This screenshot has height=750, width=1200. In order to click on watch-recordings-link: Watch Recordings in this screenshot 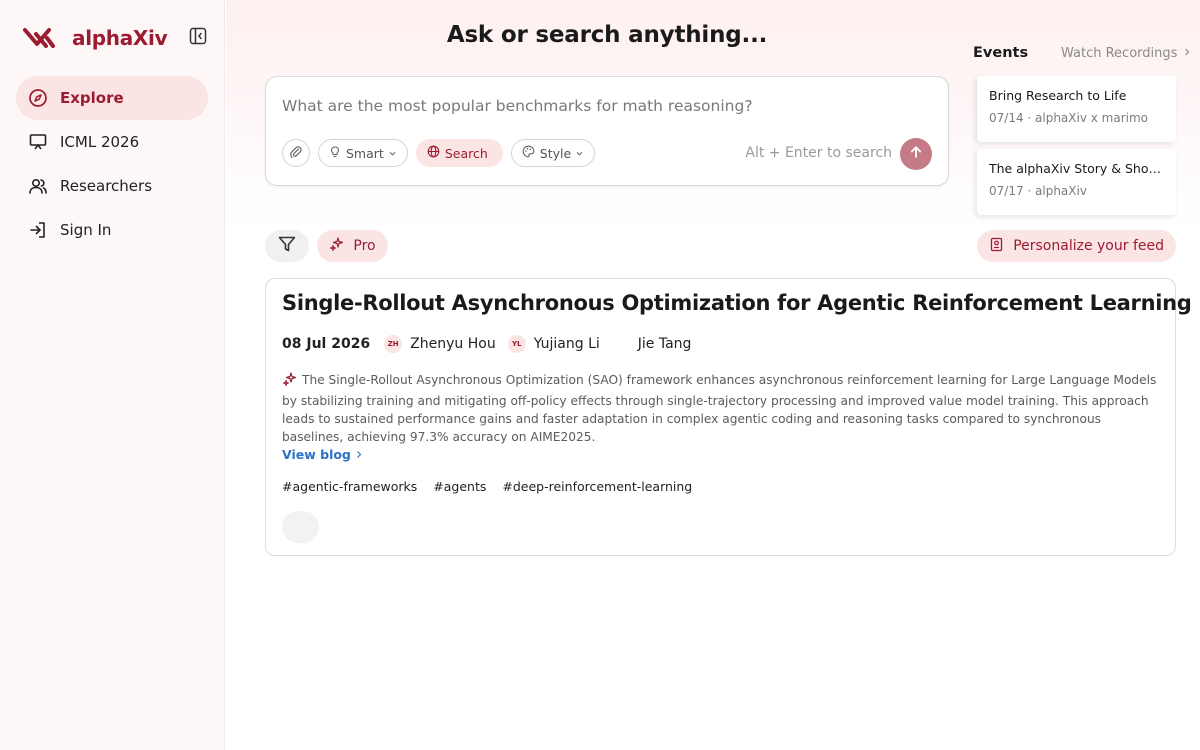, I will do `click(1126, 53)`.